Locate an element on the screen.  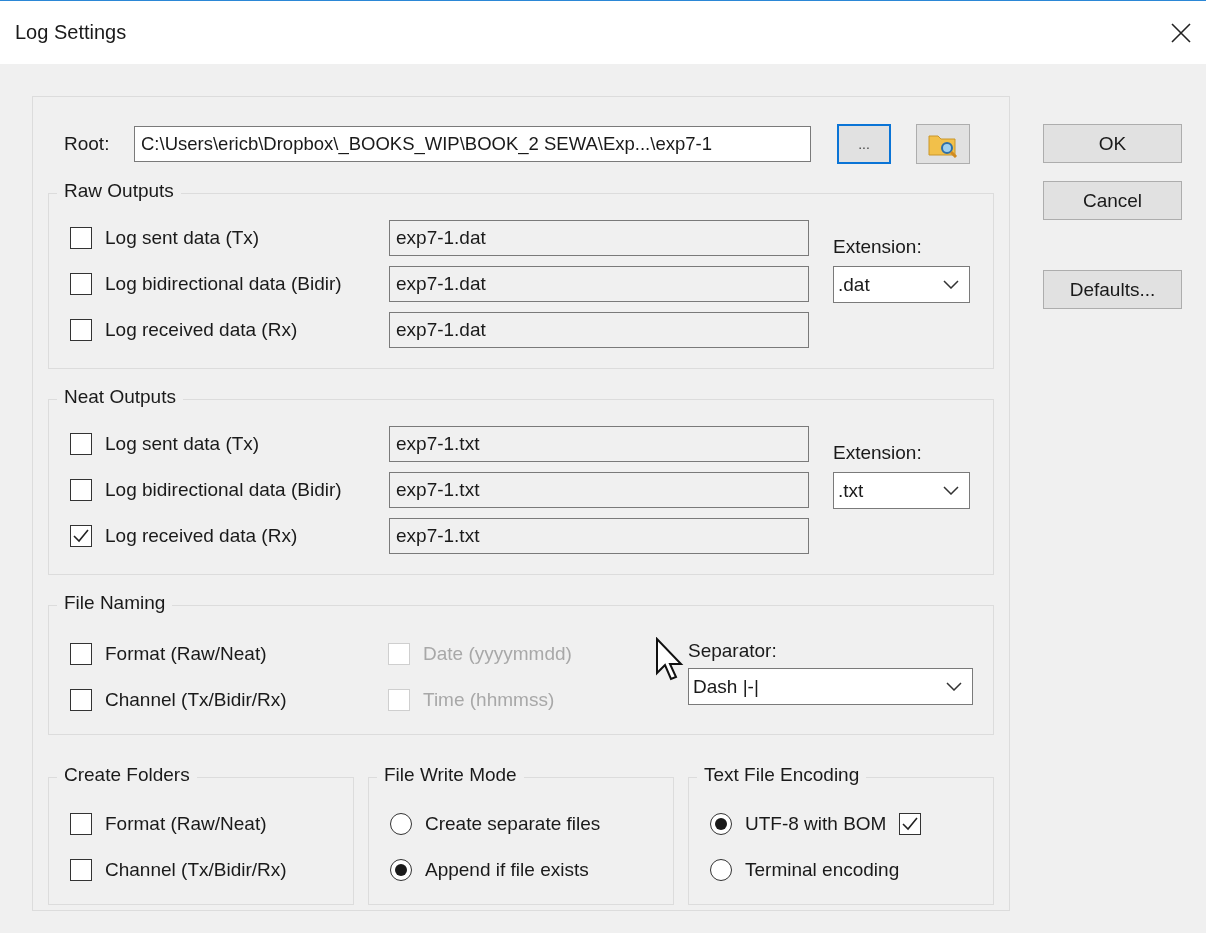
radio-label: Create separate files is located at coordinates (513, 824).